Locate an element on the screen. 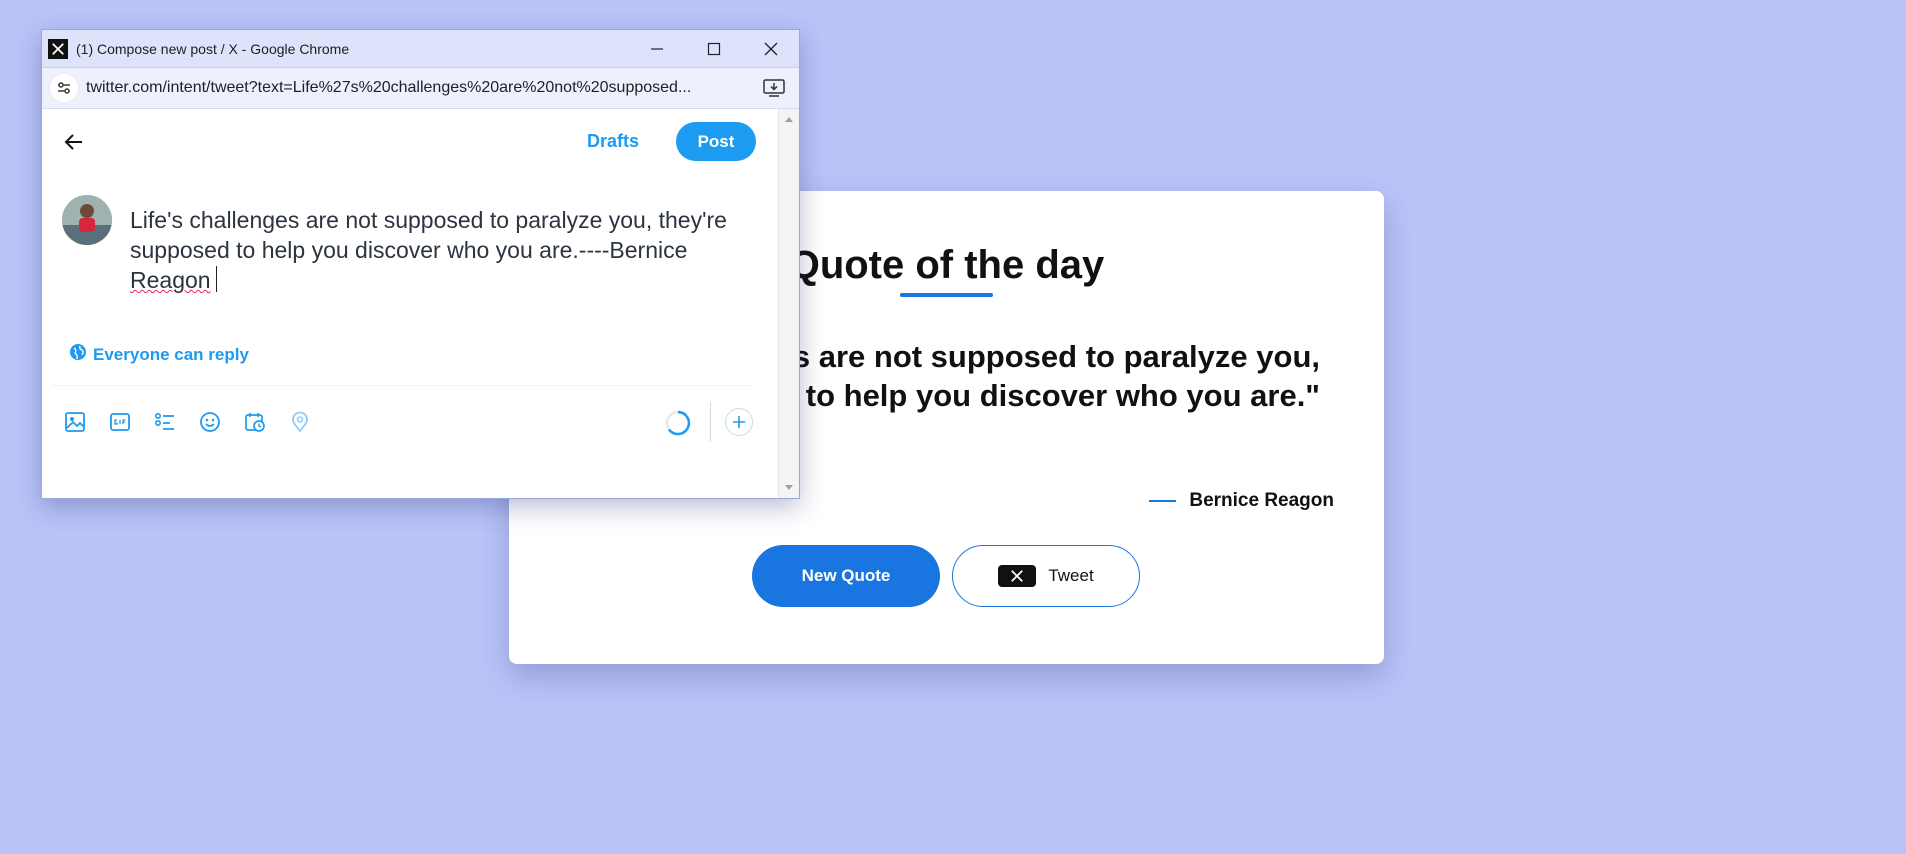 This screenshot has width=1906, height=854. reply-setting-button: Everyone can reply is located at coordinates (159, 354).